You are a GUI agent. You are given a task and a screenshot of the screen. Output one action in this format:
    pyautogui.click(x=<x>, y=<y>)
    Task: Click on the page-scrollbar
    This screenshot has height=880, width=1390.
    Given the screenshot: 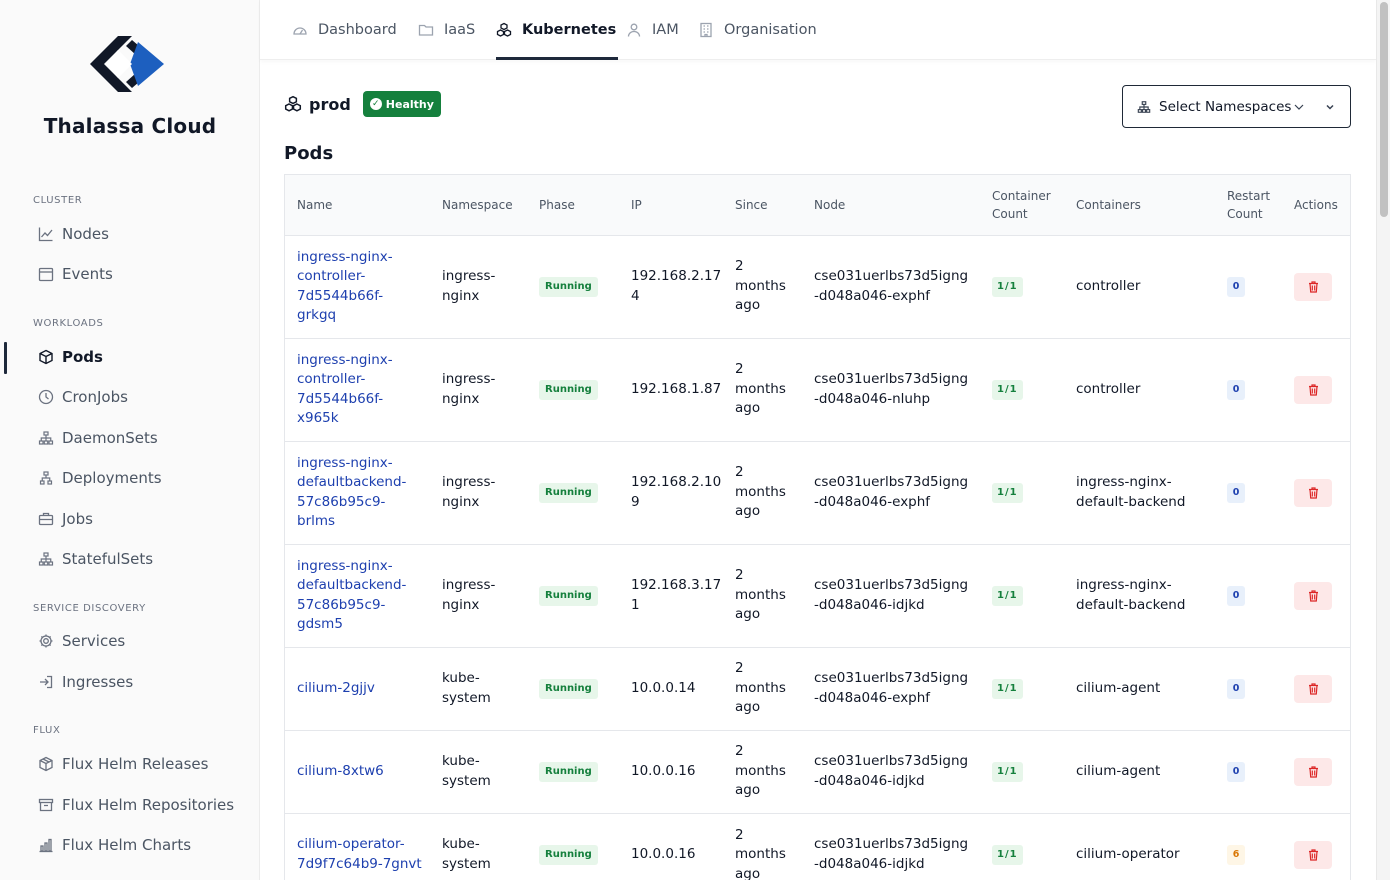 What is the action you would take?
    pyautogui.click(x=1383, y=440)
    